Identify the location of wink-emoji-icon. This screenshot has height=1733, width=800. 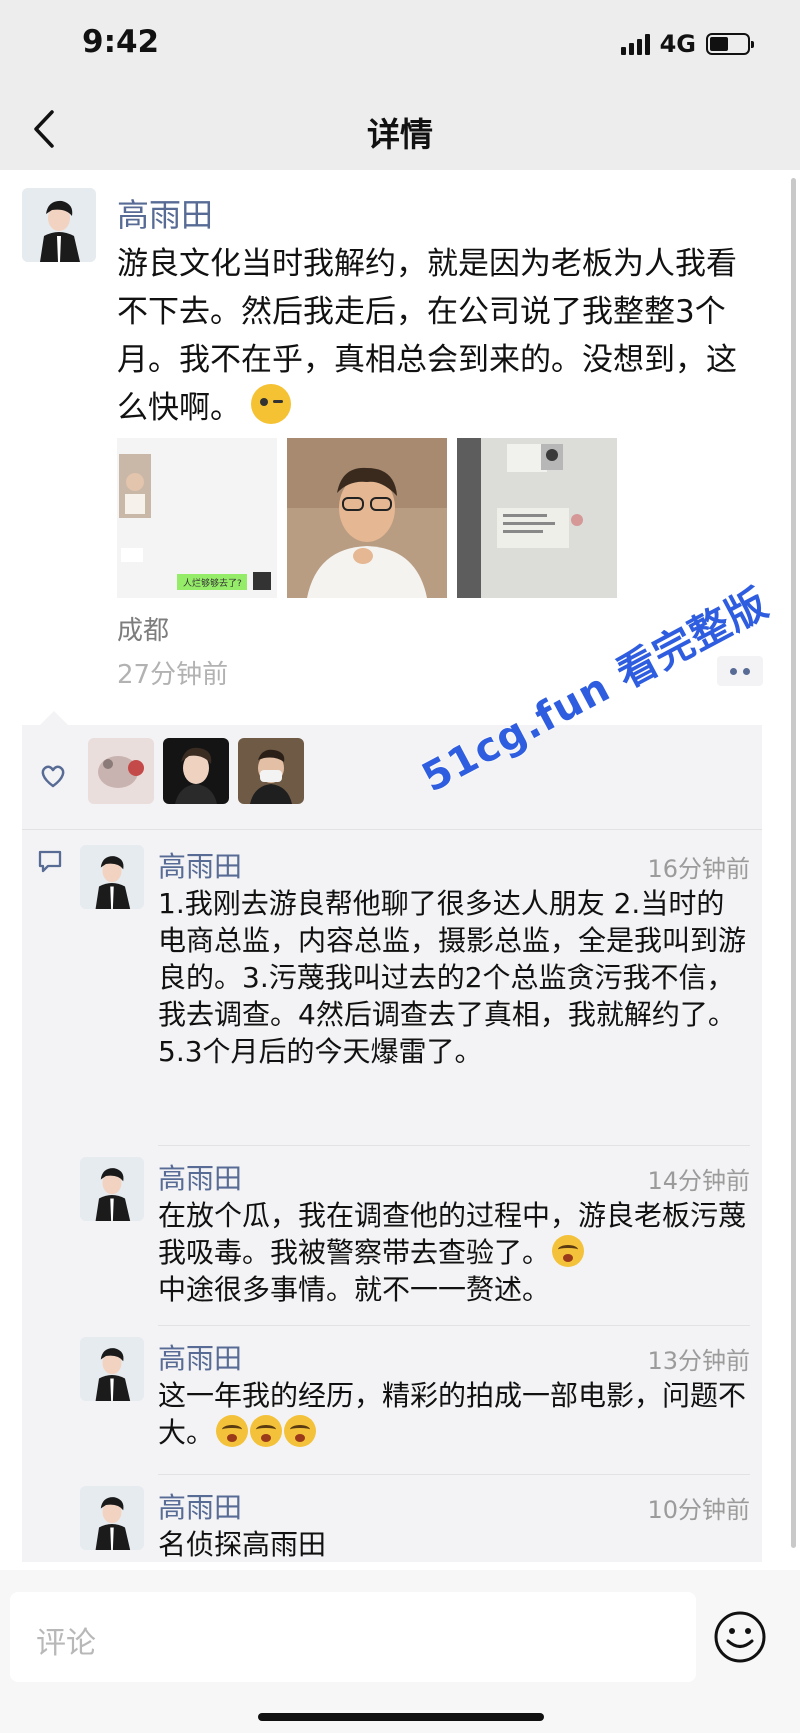
(270, 404).